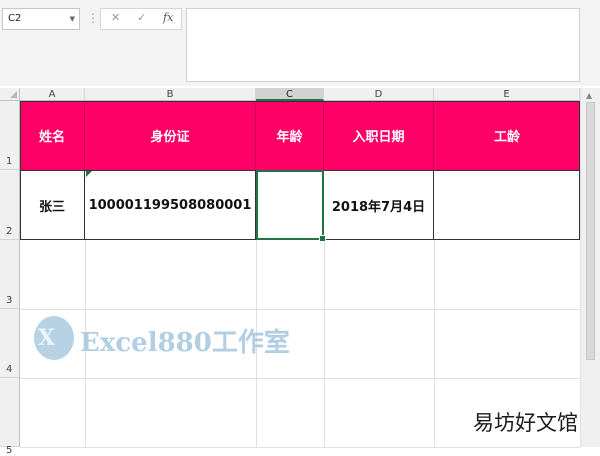 The width and height of the screenshot is (600, 456). What do you see at coordinates (170, 94) in the screenshot?
I see `column-header-b: B` at bounding box center [170, 94].